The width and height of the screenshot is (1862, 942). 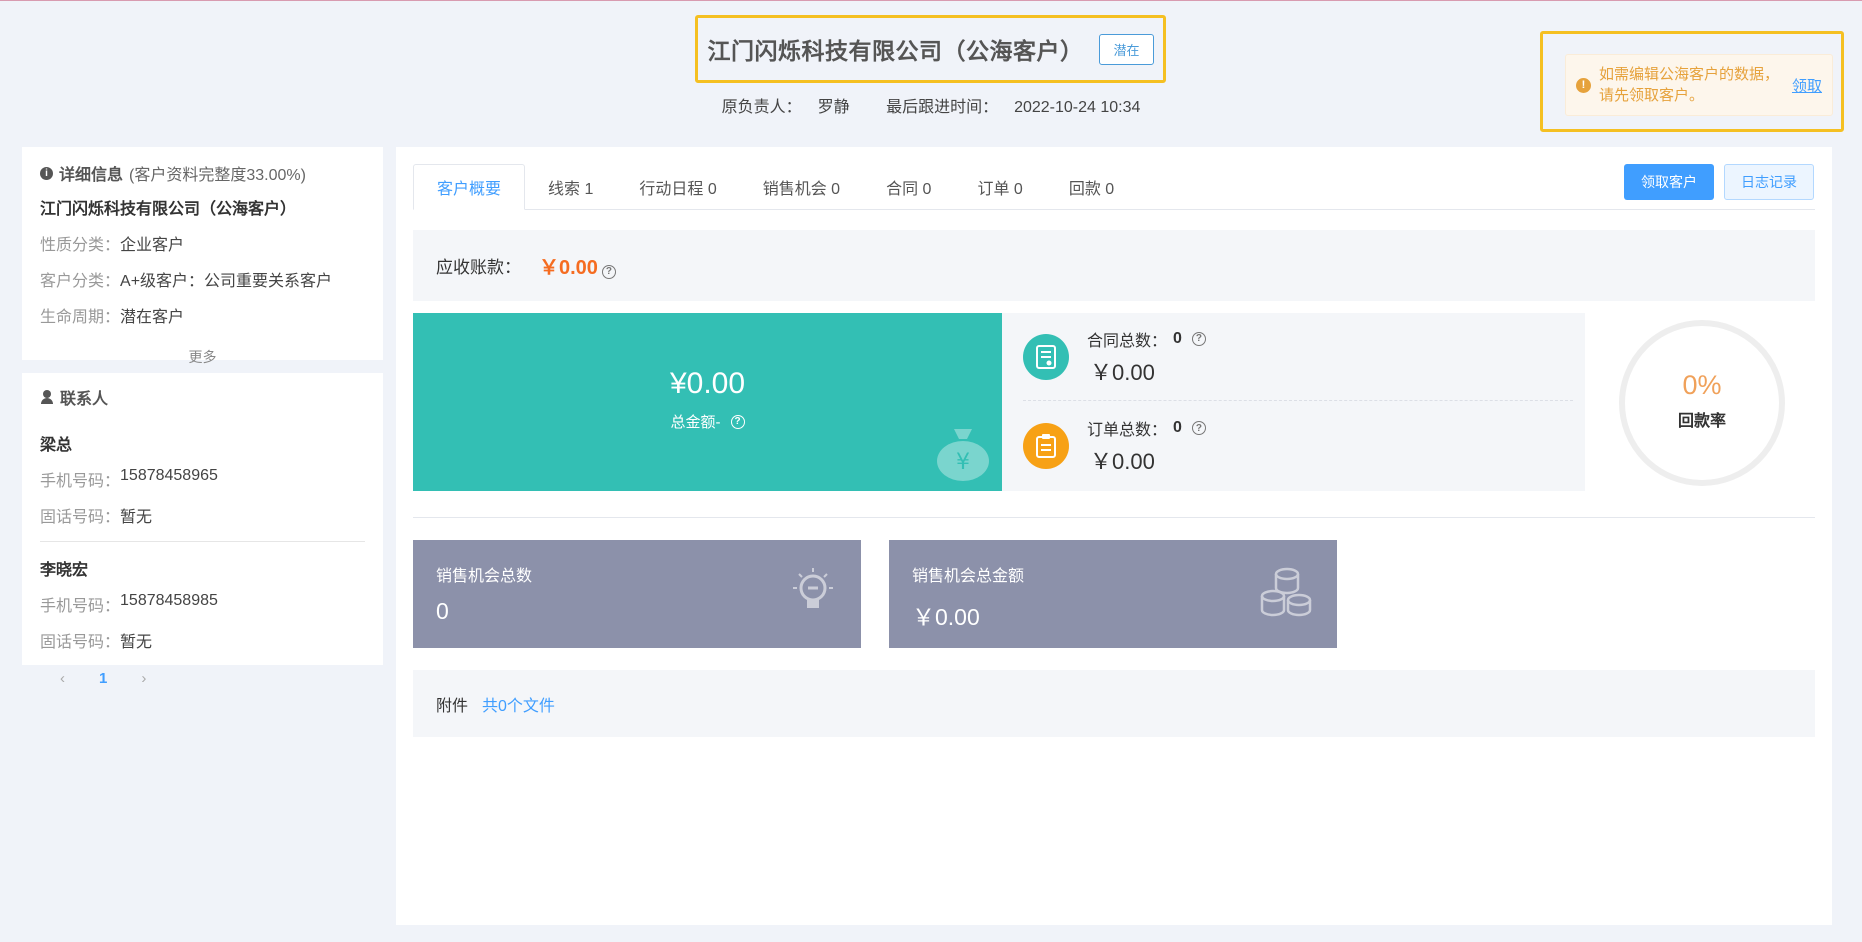 I want to click on field-row: 生命周期： 潜在客户, so click(x=202, y=315).